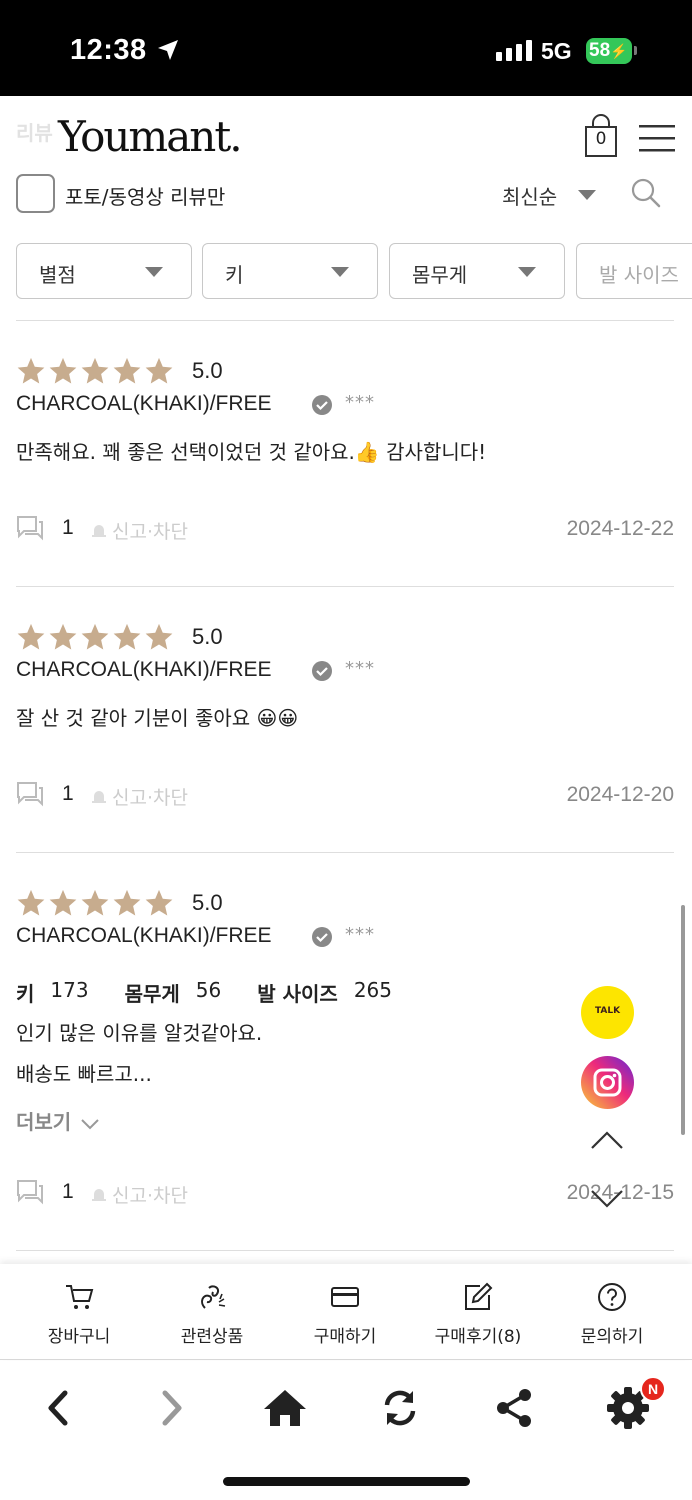 The image size is (692, 1500). What do you see at coordinates (612, 1312) in the screenshot?
I see `inquiry-button: 문의하기` at bounding box center [612, 1312].